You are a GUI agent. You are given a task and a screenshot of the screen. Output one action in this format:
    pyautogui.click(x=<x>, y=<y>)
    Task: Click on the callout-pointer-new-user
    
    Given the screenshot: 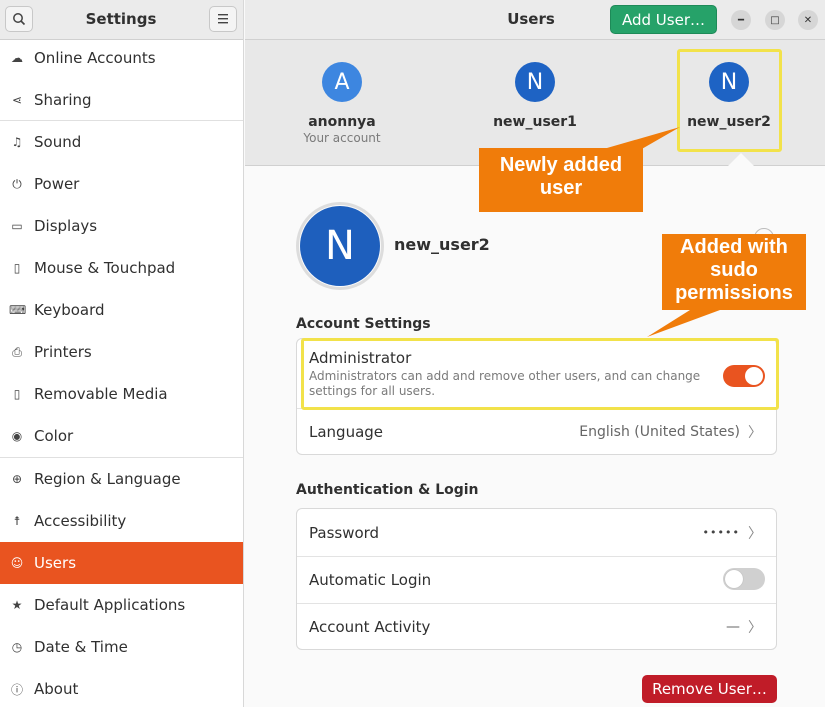 What is the action you would take?
    pyautogui.click(x=640, y=138)
    